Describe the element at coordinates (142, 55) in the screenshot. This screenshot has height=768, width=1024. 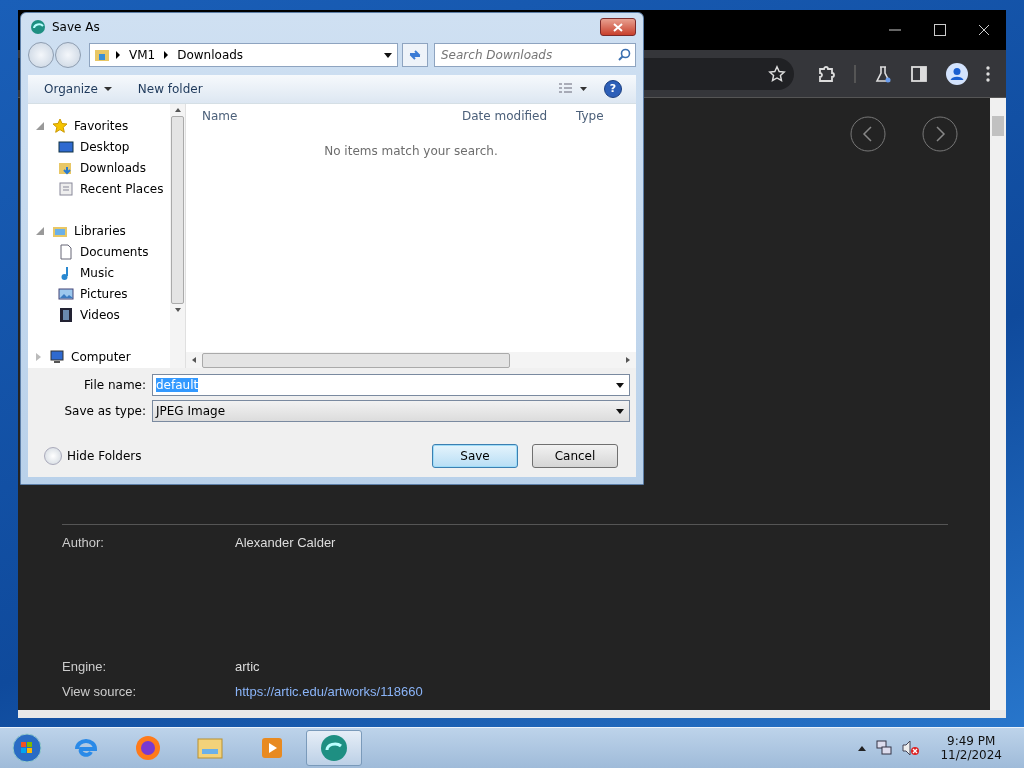
I see `breadcrumb-item: VM1` at that location.